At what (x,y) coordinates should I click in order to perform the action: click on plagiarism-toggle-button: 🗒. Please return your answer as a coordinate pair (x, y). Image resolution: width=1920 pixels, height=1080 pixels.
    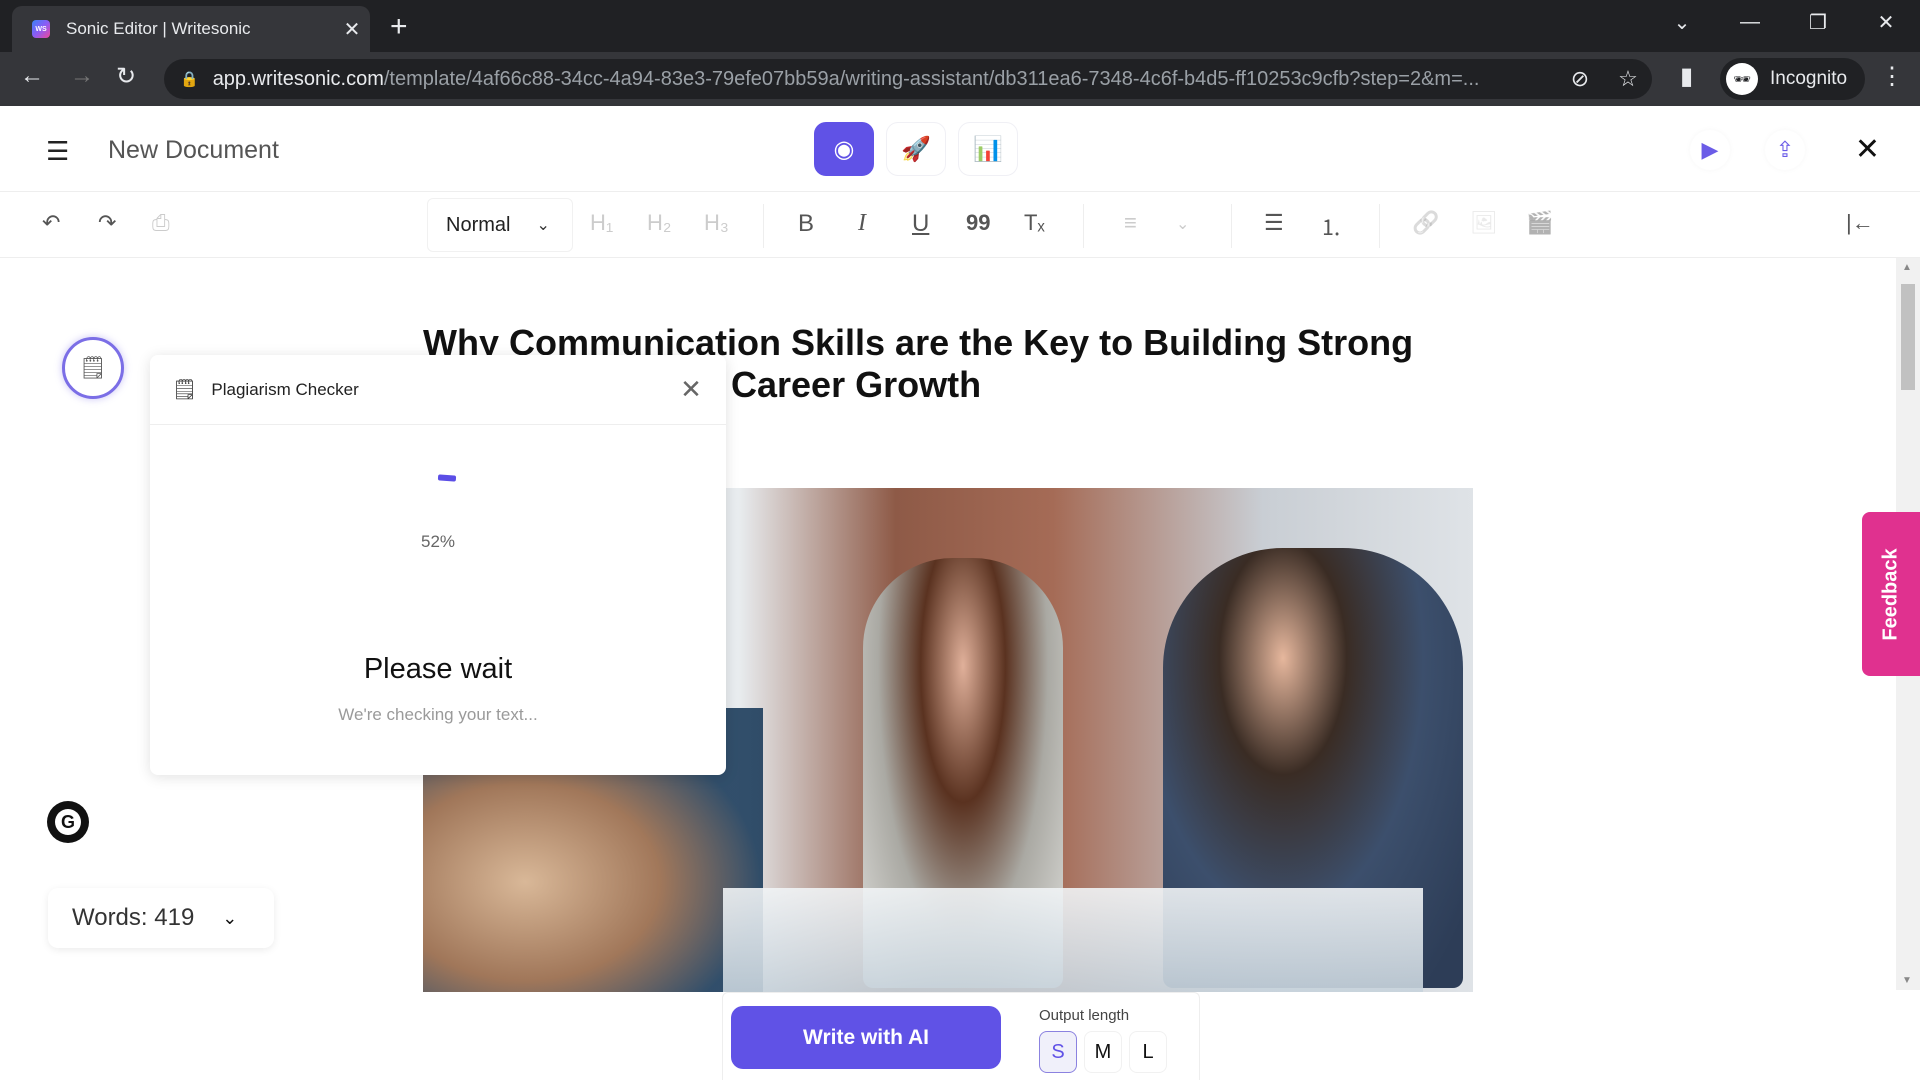
    Looking at the image, I should click on (93, 368).